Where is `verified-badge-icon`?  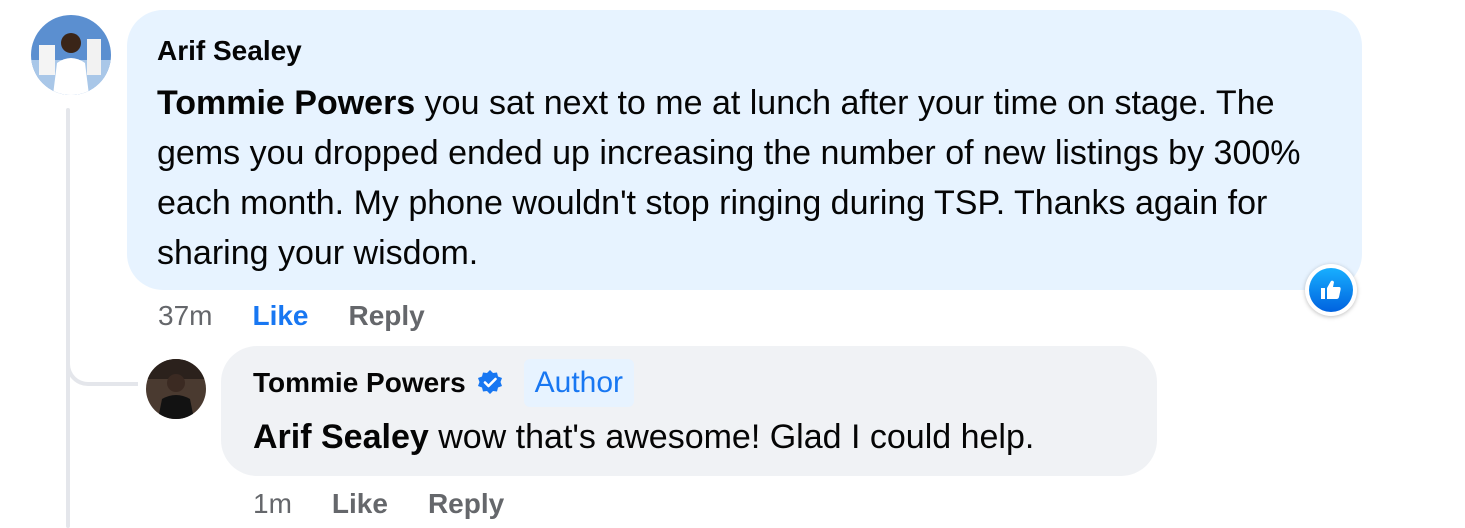 verified-badge-icon is located at coordinates (490, 383).